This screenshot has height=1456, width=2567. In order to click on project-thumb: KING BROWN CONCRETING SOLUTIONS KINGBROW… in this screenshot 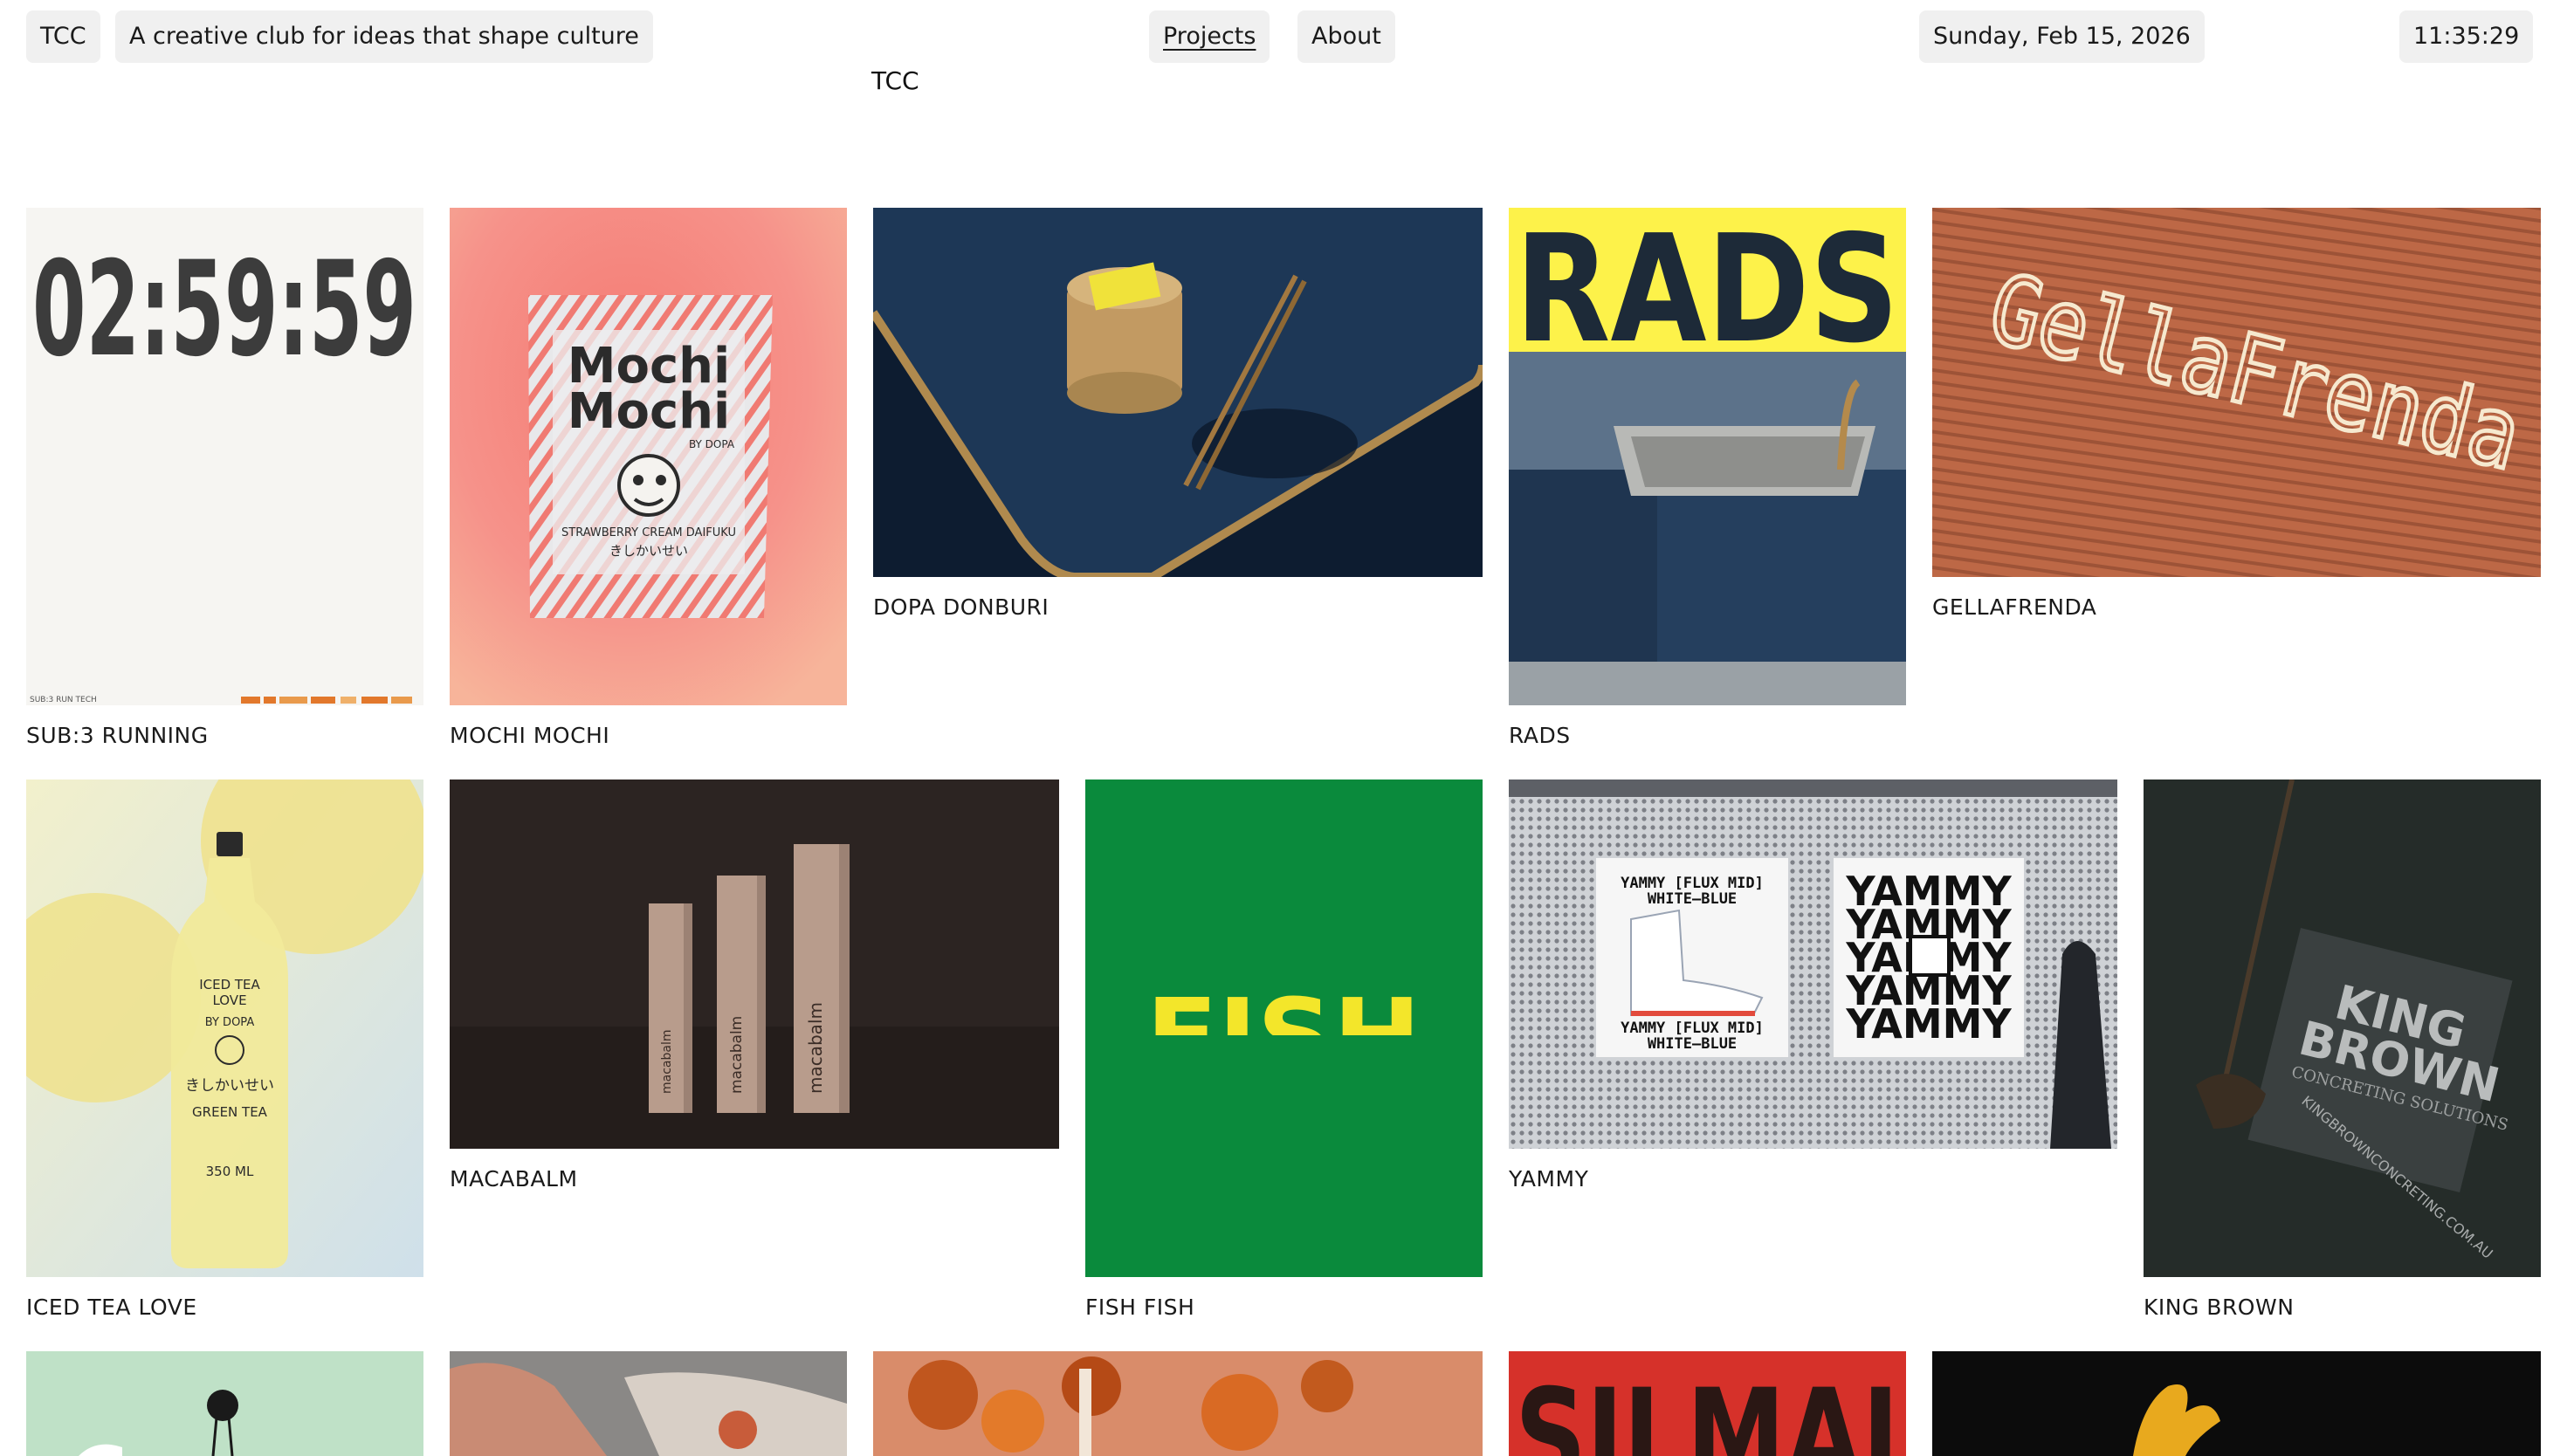, I will do `click(2342, 1028)`.